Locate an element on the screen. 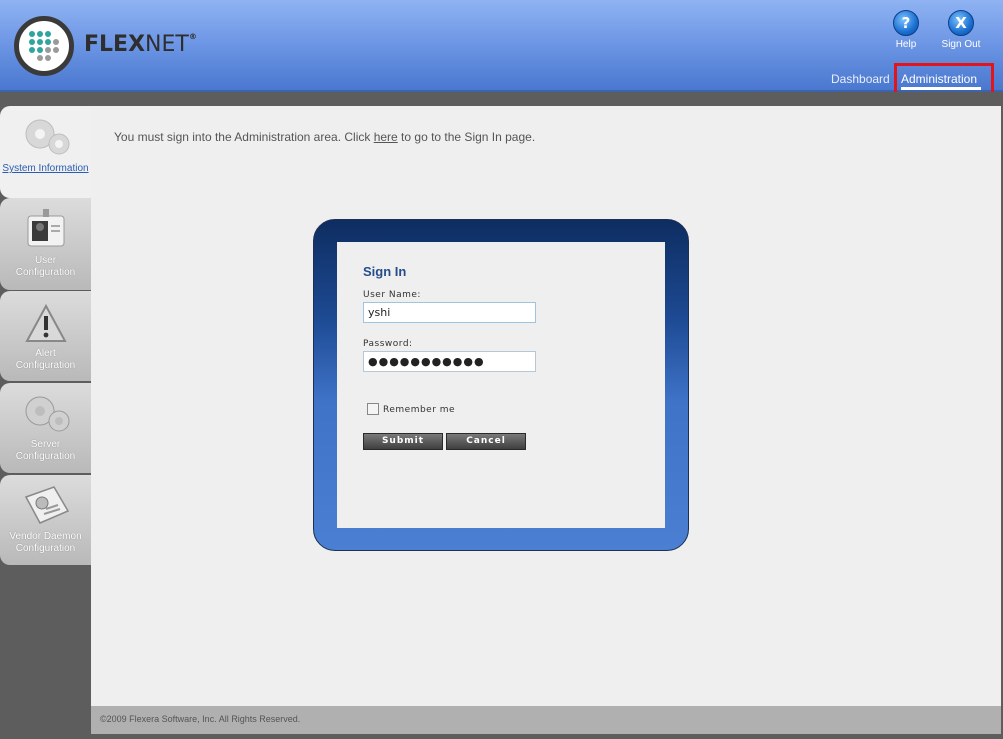 This screenshot has height=739, width=1003. cancel-button: Cancel is located at coordinates (486, 441).